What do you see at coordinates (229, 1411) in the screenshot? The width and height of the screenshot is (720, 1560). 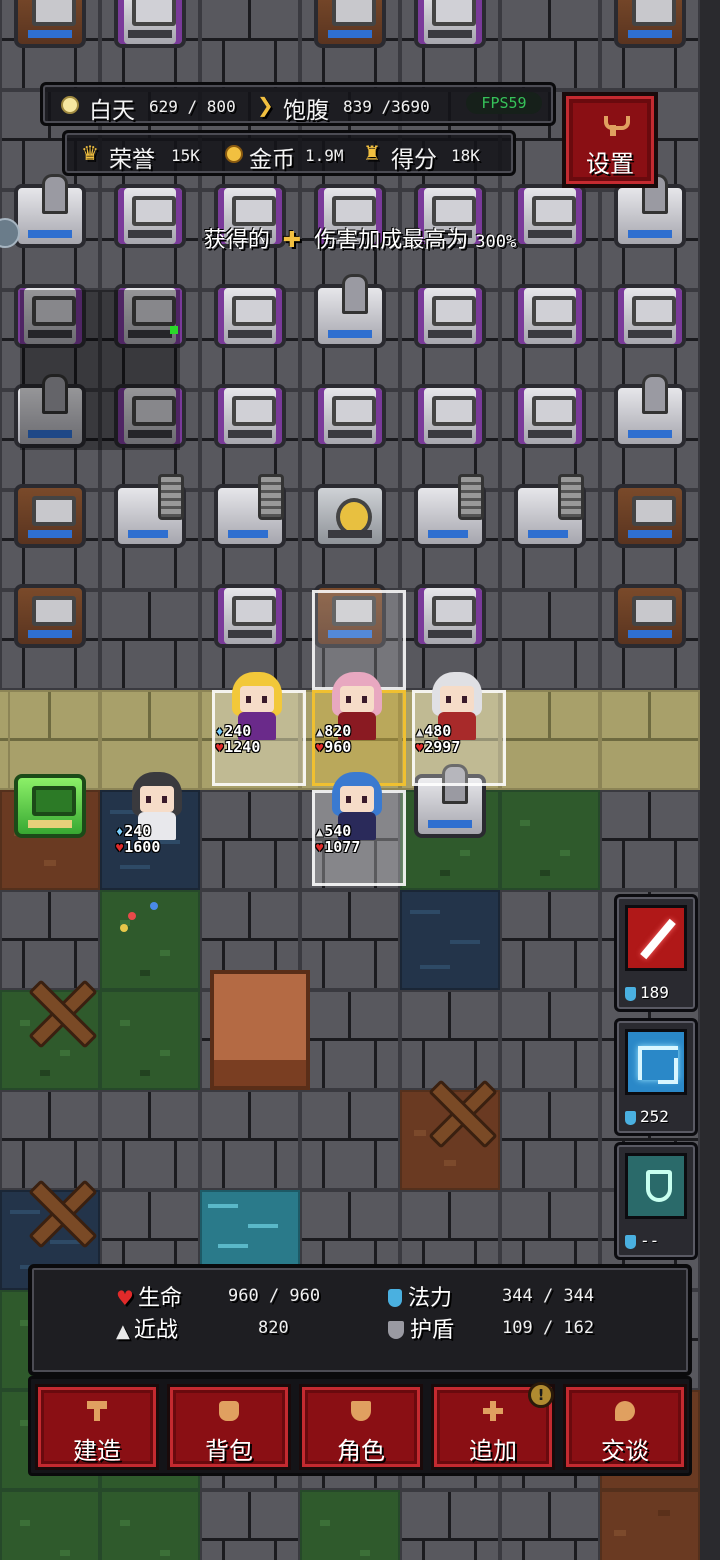 I see `backpack-icon` at bounding box center [229, 1411].